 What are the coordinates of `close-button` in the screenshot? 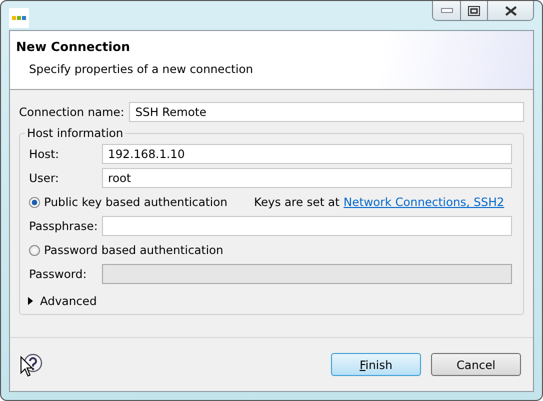 It's located at (510, 10).